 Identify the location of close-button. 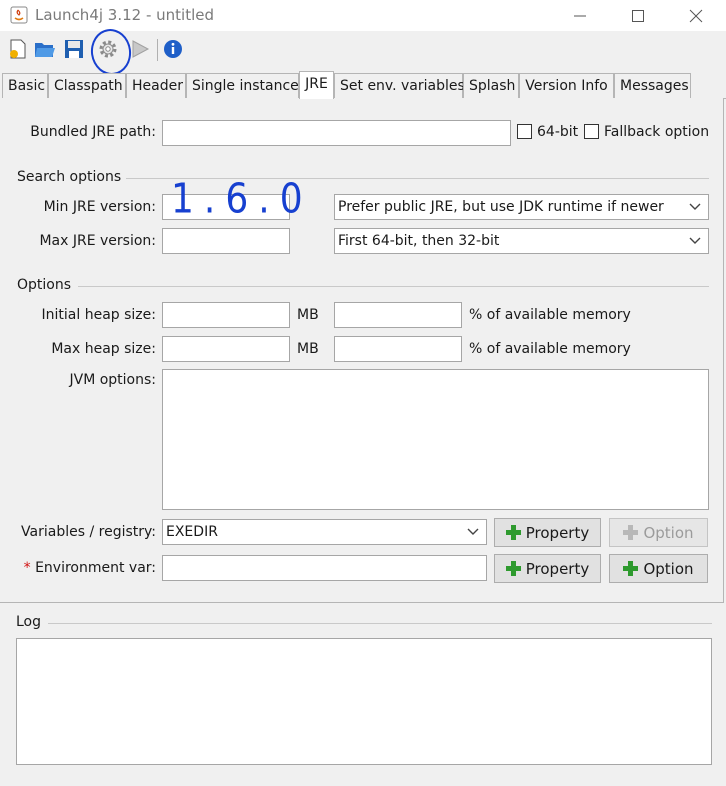
(696, 15).